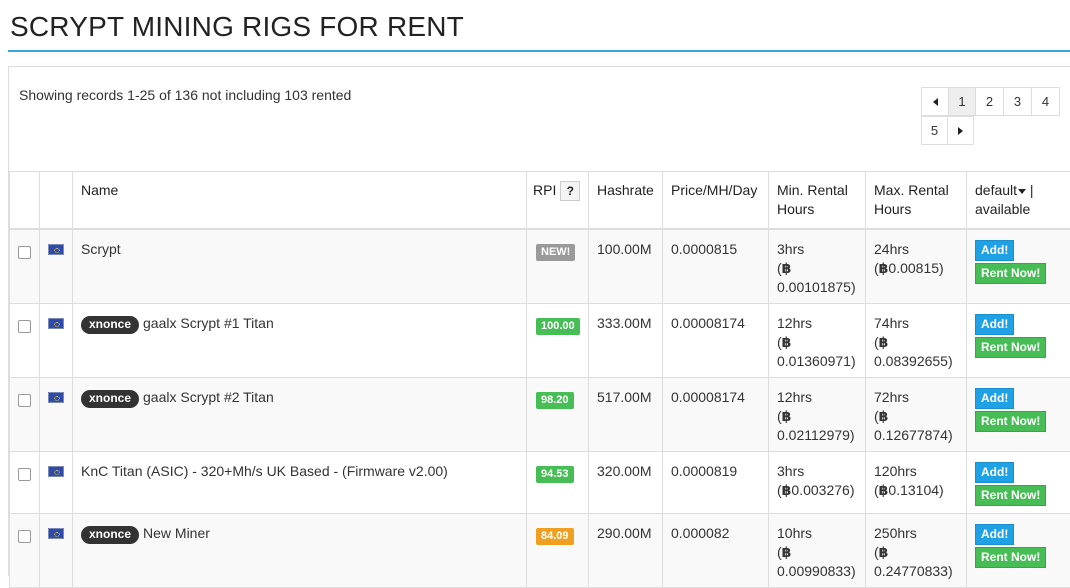  What do you see at coordinates (960, 130) in the screenshot?
I see `pagination-next-button` at bounding box center [960, 130].